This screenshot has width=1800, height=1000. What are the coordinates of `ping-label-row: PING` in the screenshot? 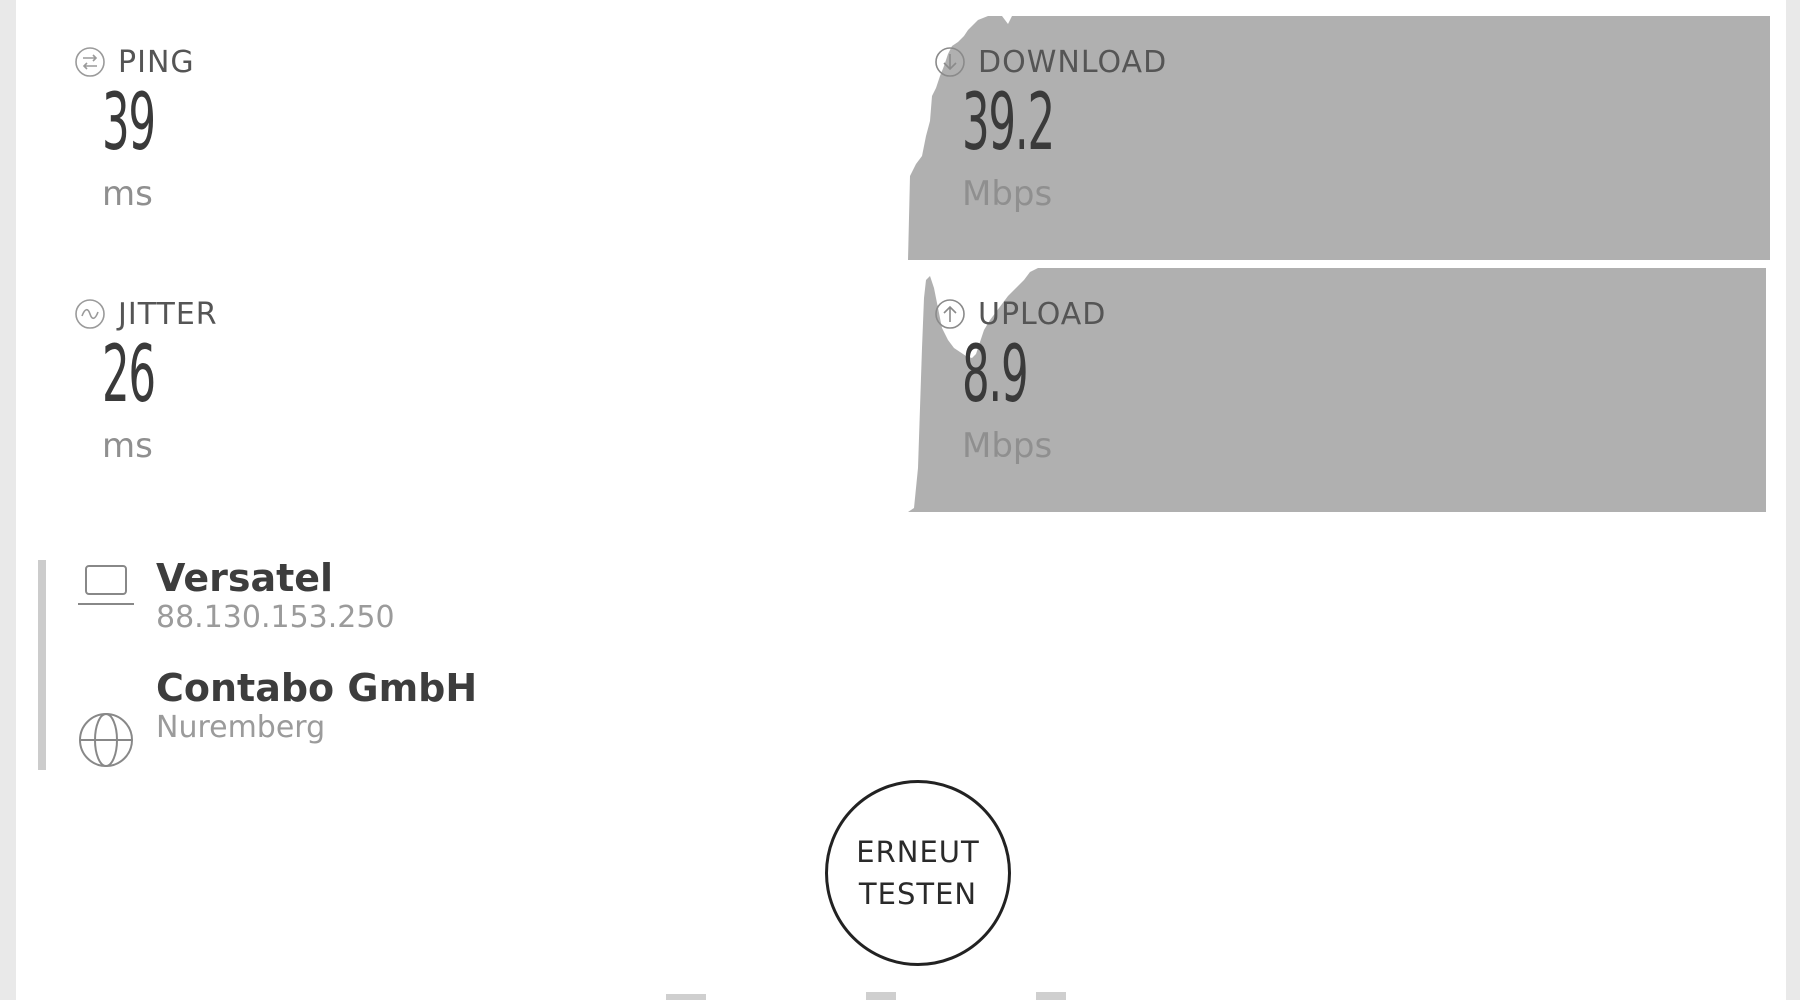 It's located at (134, 62).